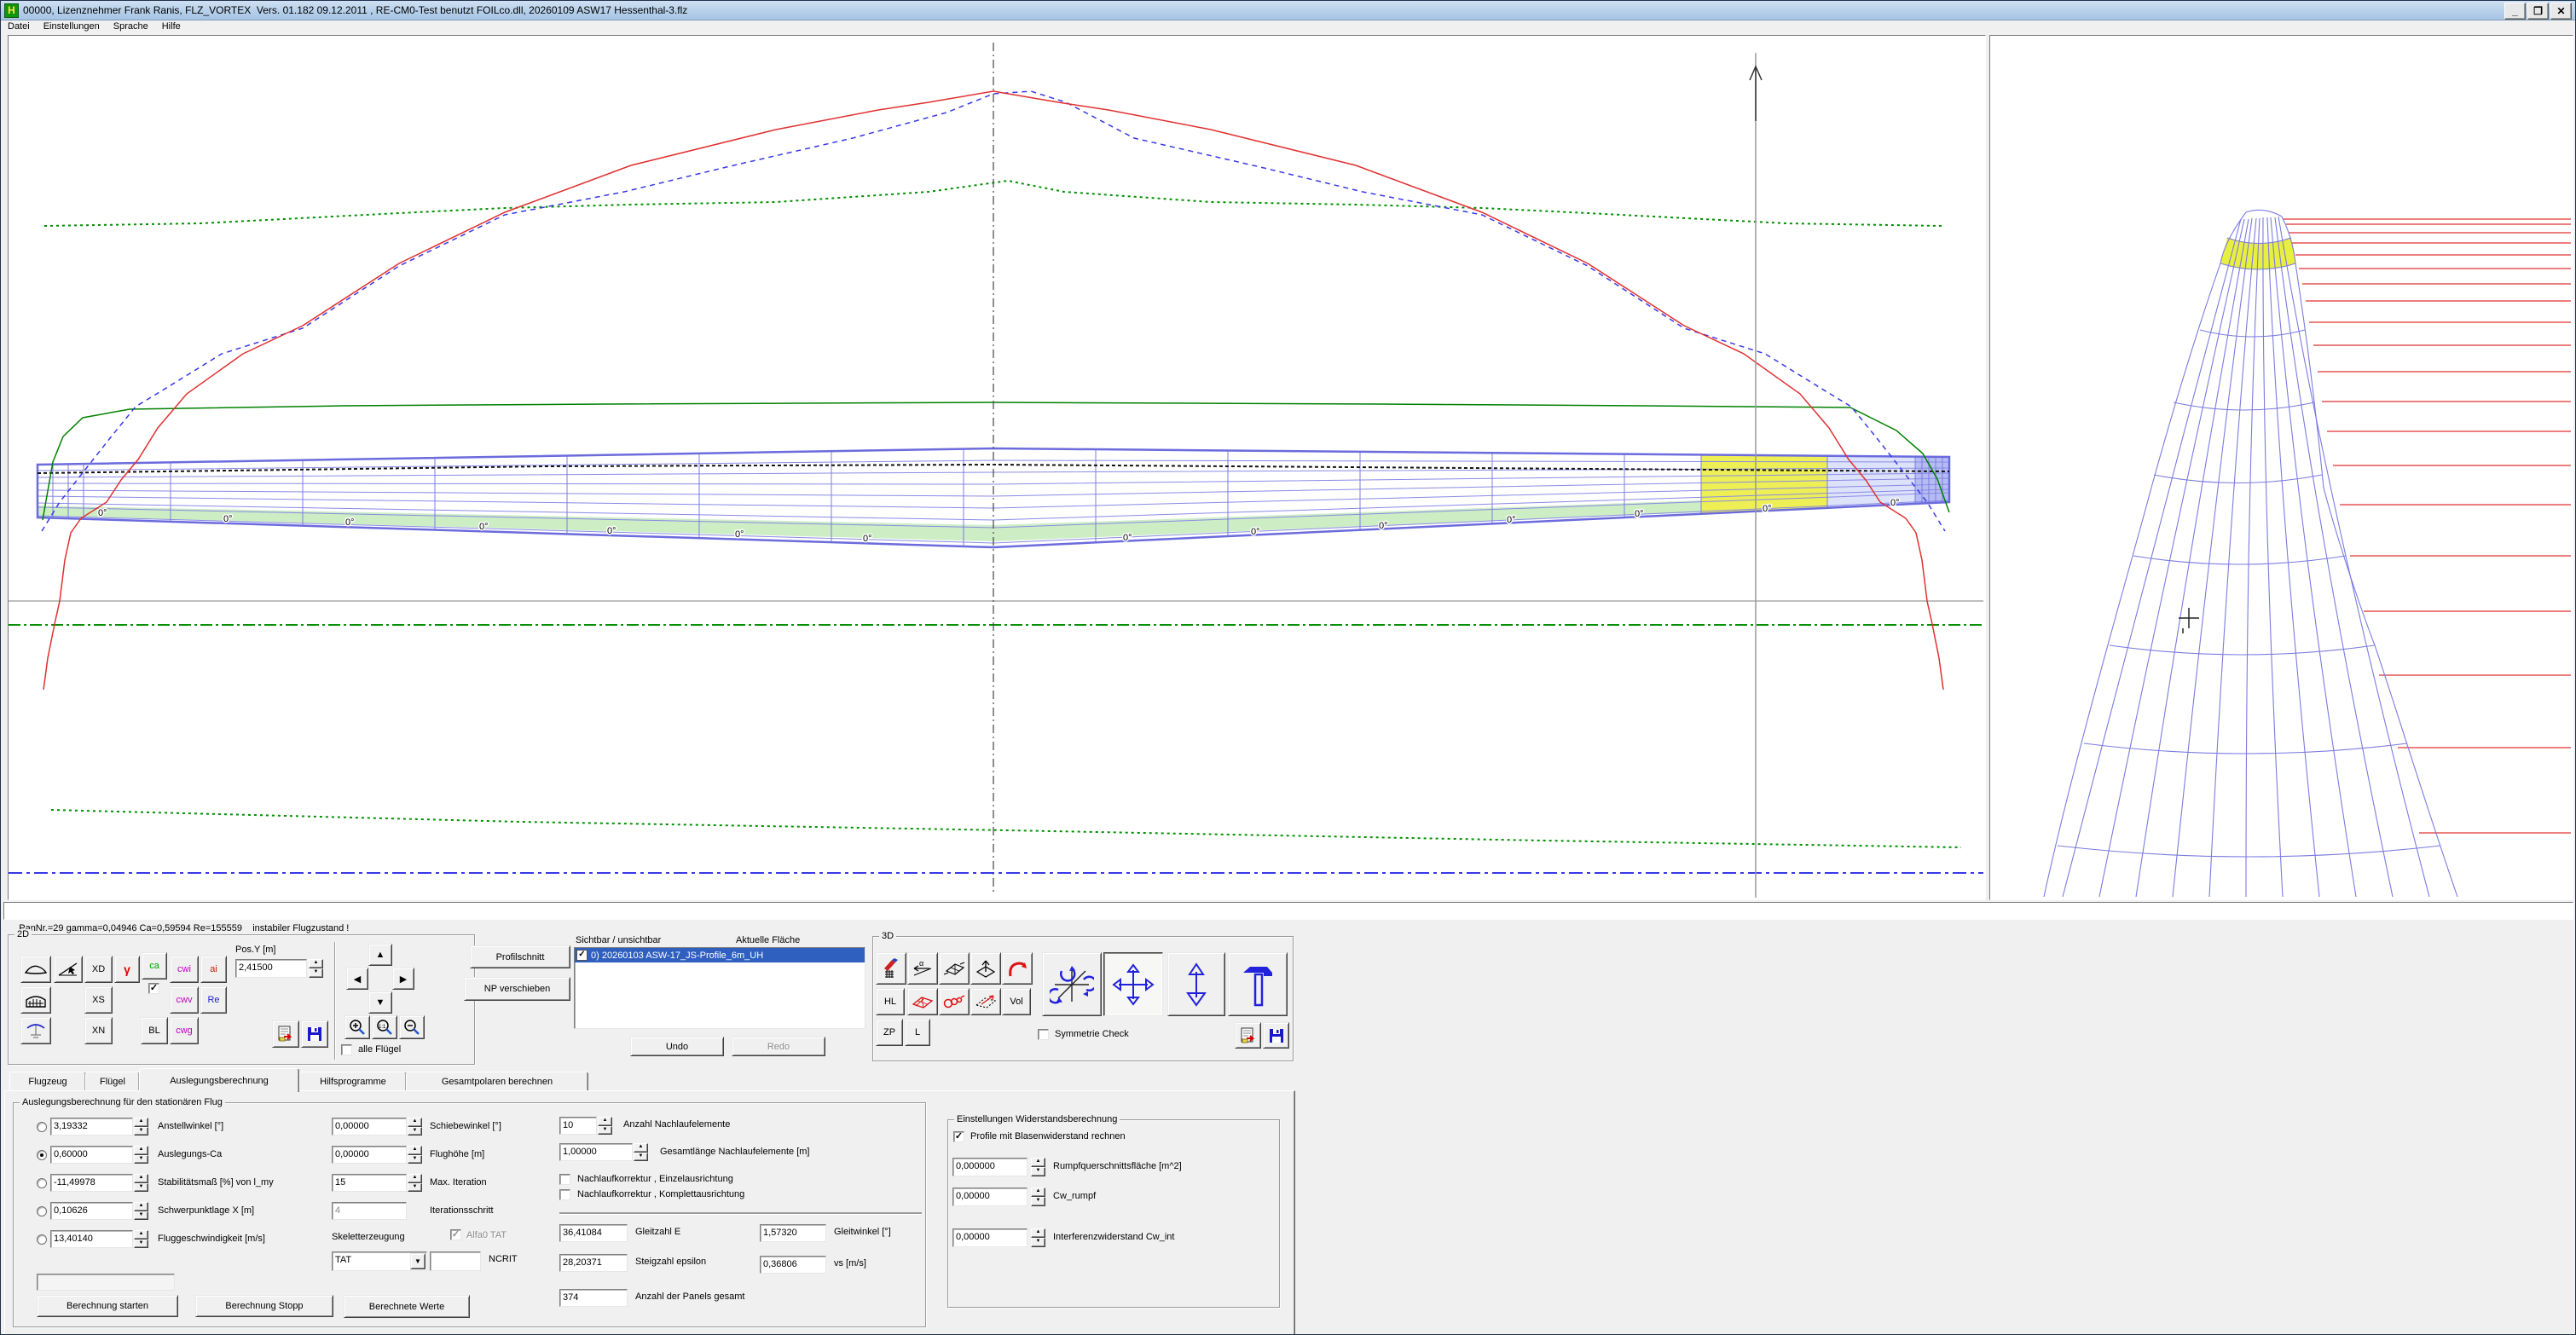 Image resolution: width=2576 pixels, height=1335 pixels. What do you see at coordinates (403, 979) in the screenshot?
I see `pan-right-button: ▶` at bounding box center [403, 979].